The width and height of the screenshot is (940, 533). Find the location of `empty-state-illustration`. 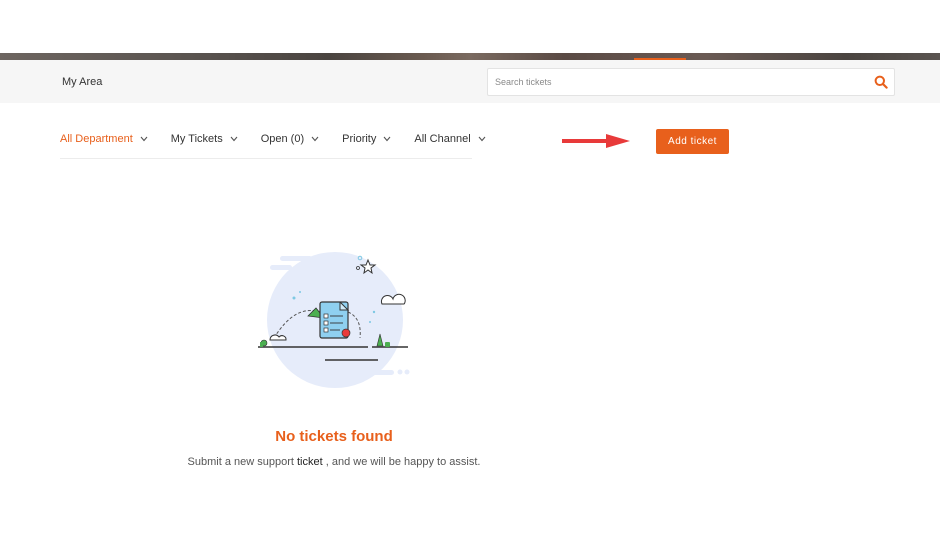

empty-state-illustration is located at coordinates (334, 320).